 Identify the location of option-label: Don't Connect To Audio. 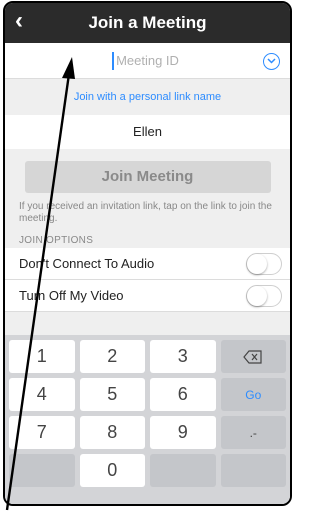
(87, 263).